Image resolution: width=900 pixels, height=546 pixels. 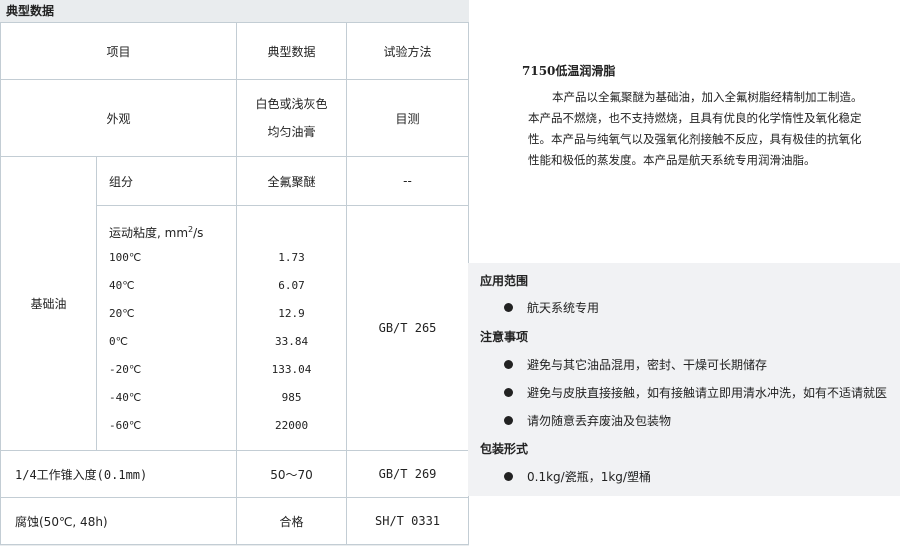 What do you see at coordinates (119, 474) in the screenshot?
I see `cone-penetration-label: 1/4工作锥入度(0.1mm)` at bounding box center [119, 474].